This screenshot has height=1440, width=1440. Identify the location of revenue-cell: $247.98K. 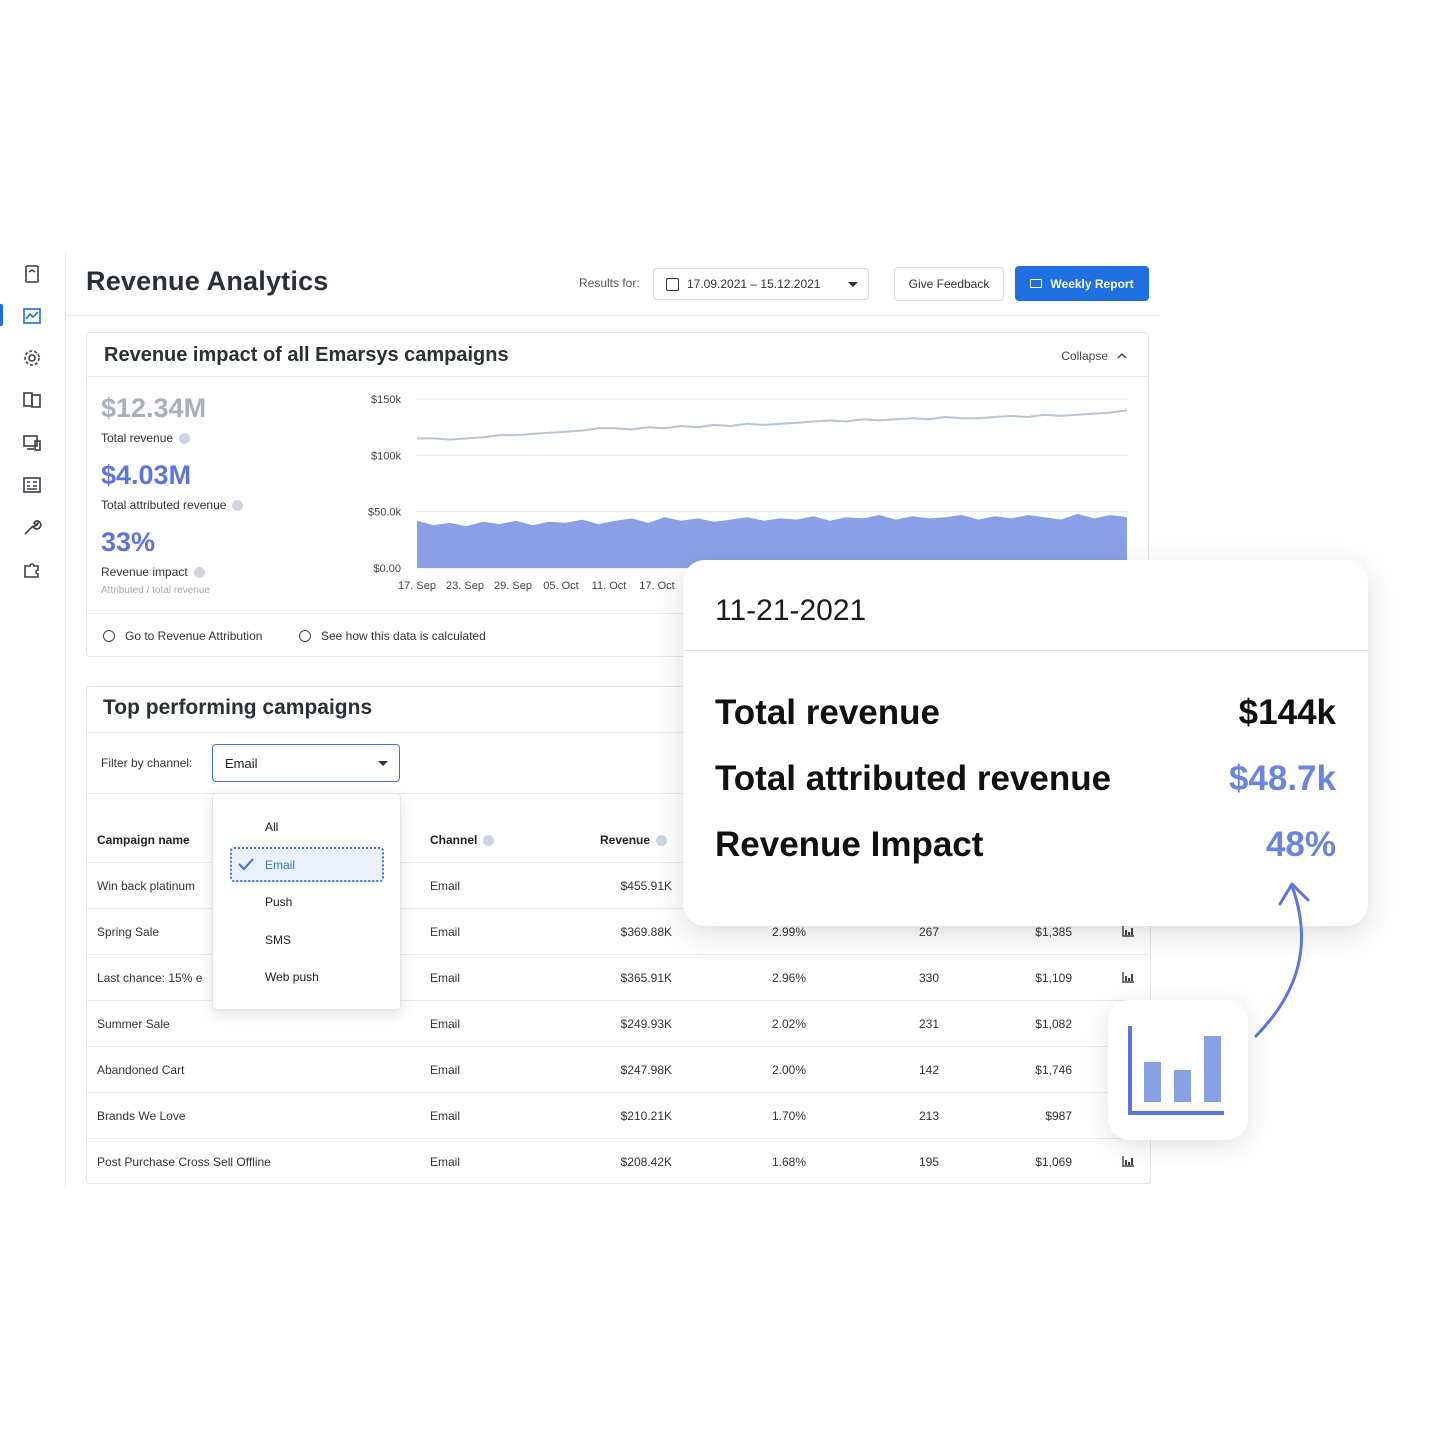
(646, 1070).